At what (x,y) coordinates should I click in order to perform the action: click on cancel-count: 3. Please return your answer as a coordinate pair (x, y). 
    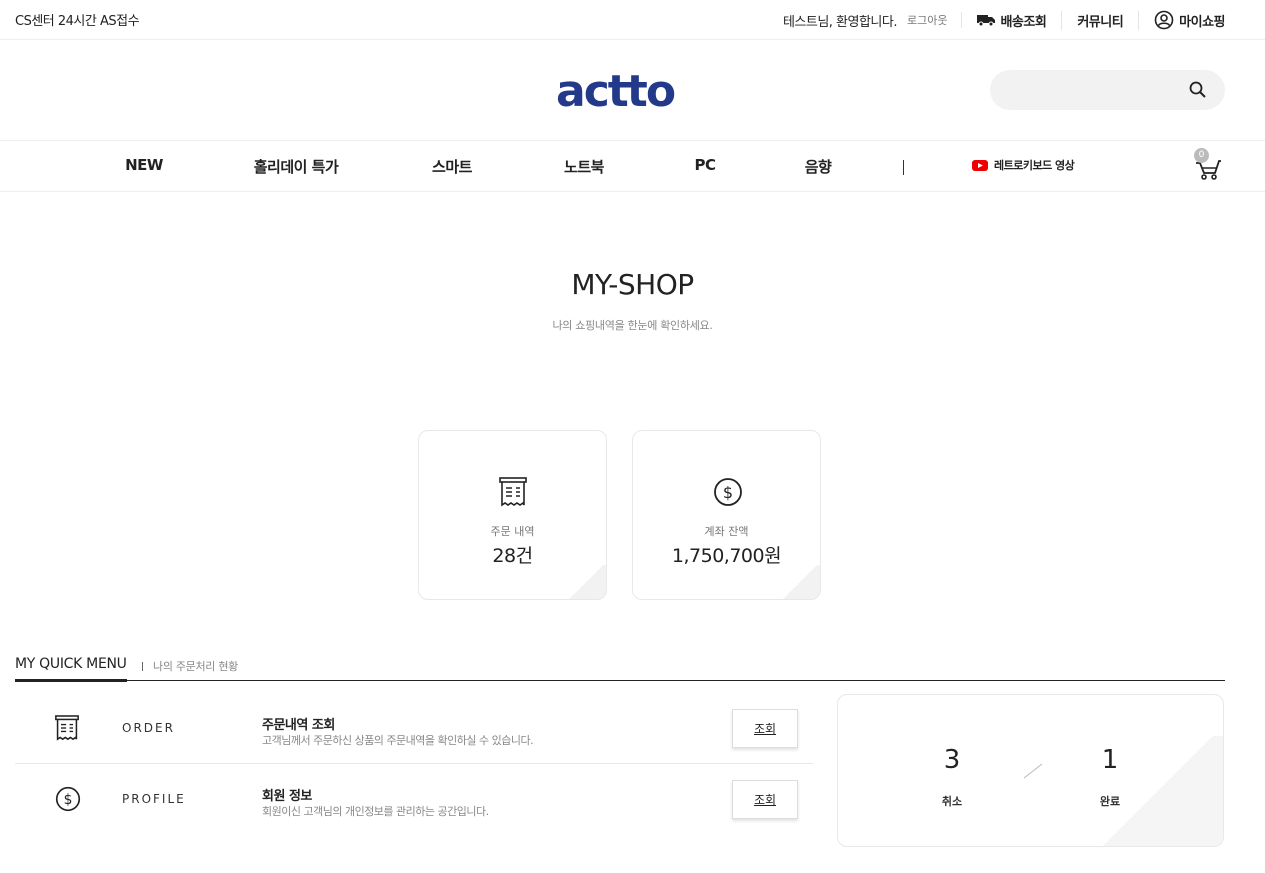
    Looking at the image, I should click on (952, 760).